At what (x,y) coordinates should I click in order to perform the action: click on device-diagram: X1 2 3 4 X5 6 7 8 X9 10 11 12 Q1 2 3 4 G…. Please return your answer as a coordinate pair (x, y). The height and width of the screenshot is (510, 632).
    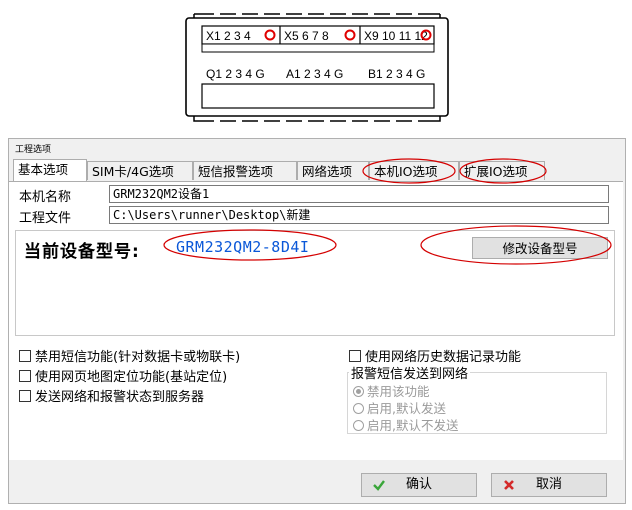
    Looking at the image, I should click on (317, 67).